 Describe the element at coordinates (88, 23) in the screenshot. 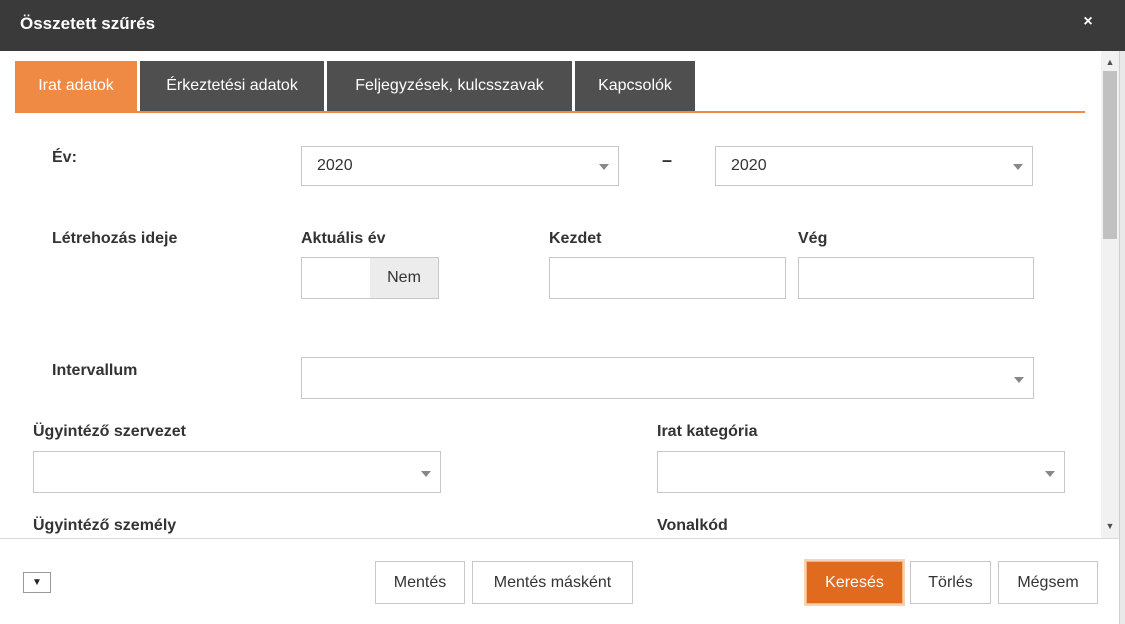

I see `dialog-title: Összetett szűrés` at that location.